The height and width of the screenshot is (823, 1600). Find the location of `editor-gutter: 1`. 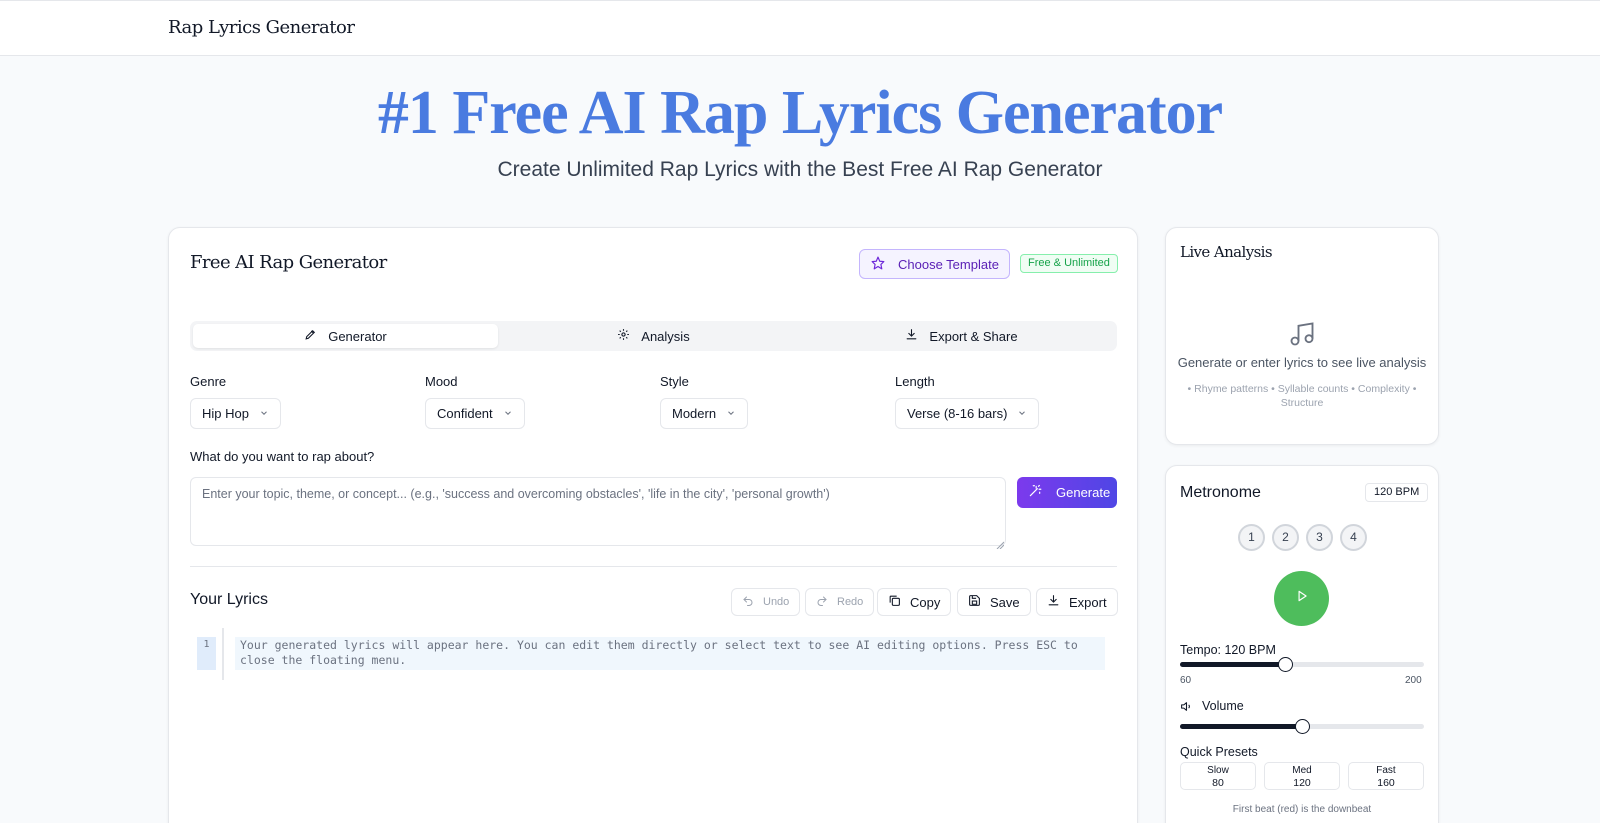

editor-gutter: 1 is located at coordinates (207, 654).